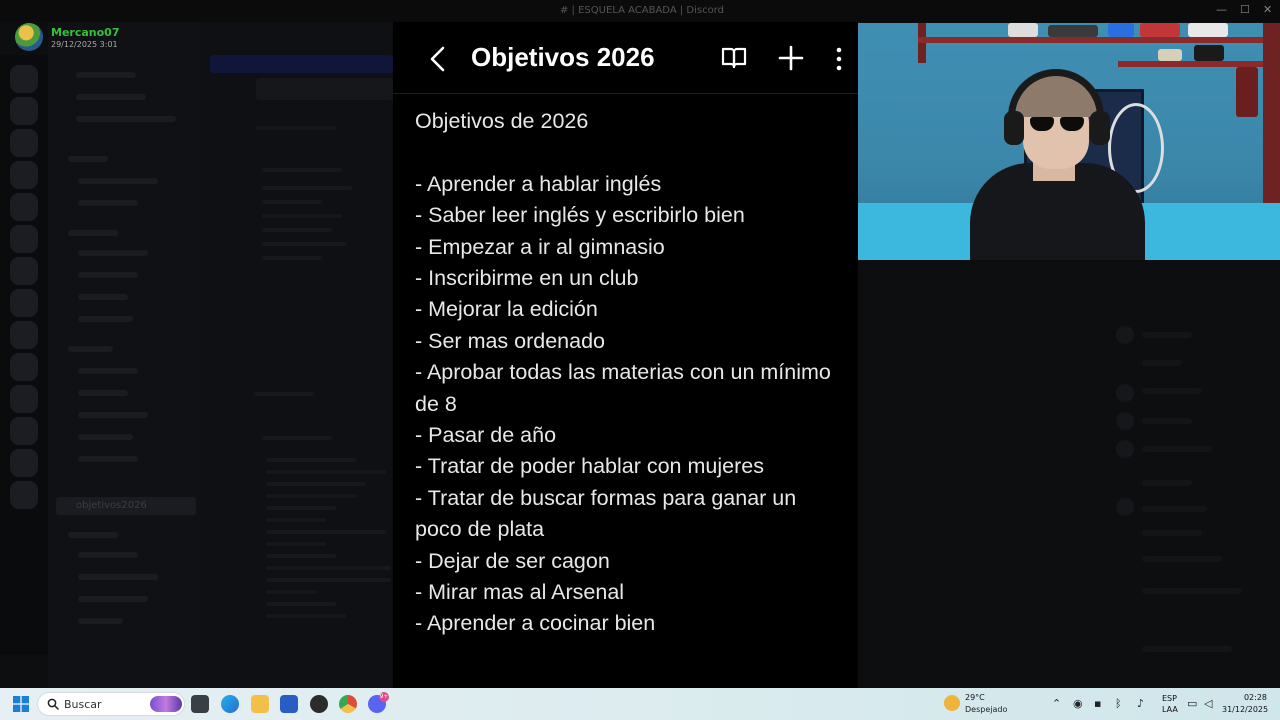  Describe the element at coordinates (510, 340) in the screenshot. I see `note-line: - Ser mas ordenado` at that location.